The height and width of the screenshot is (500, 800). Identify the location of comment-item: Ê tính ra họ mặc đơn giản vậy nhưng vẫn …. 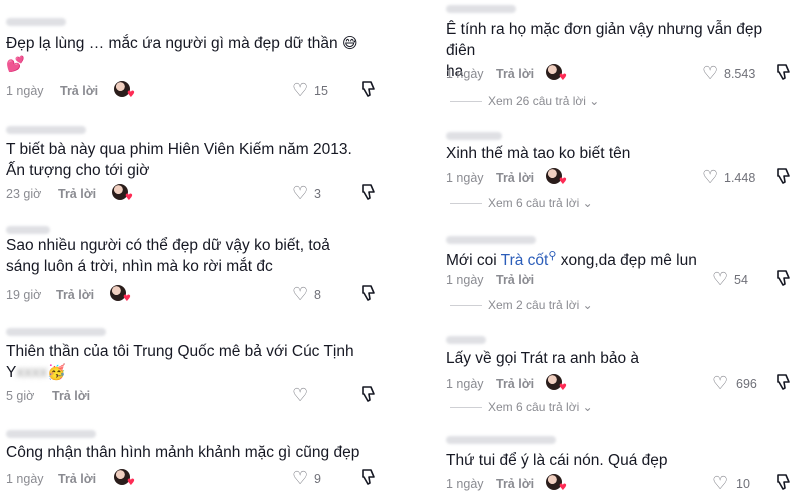
(620, 56).